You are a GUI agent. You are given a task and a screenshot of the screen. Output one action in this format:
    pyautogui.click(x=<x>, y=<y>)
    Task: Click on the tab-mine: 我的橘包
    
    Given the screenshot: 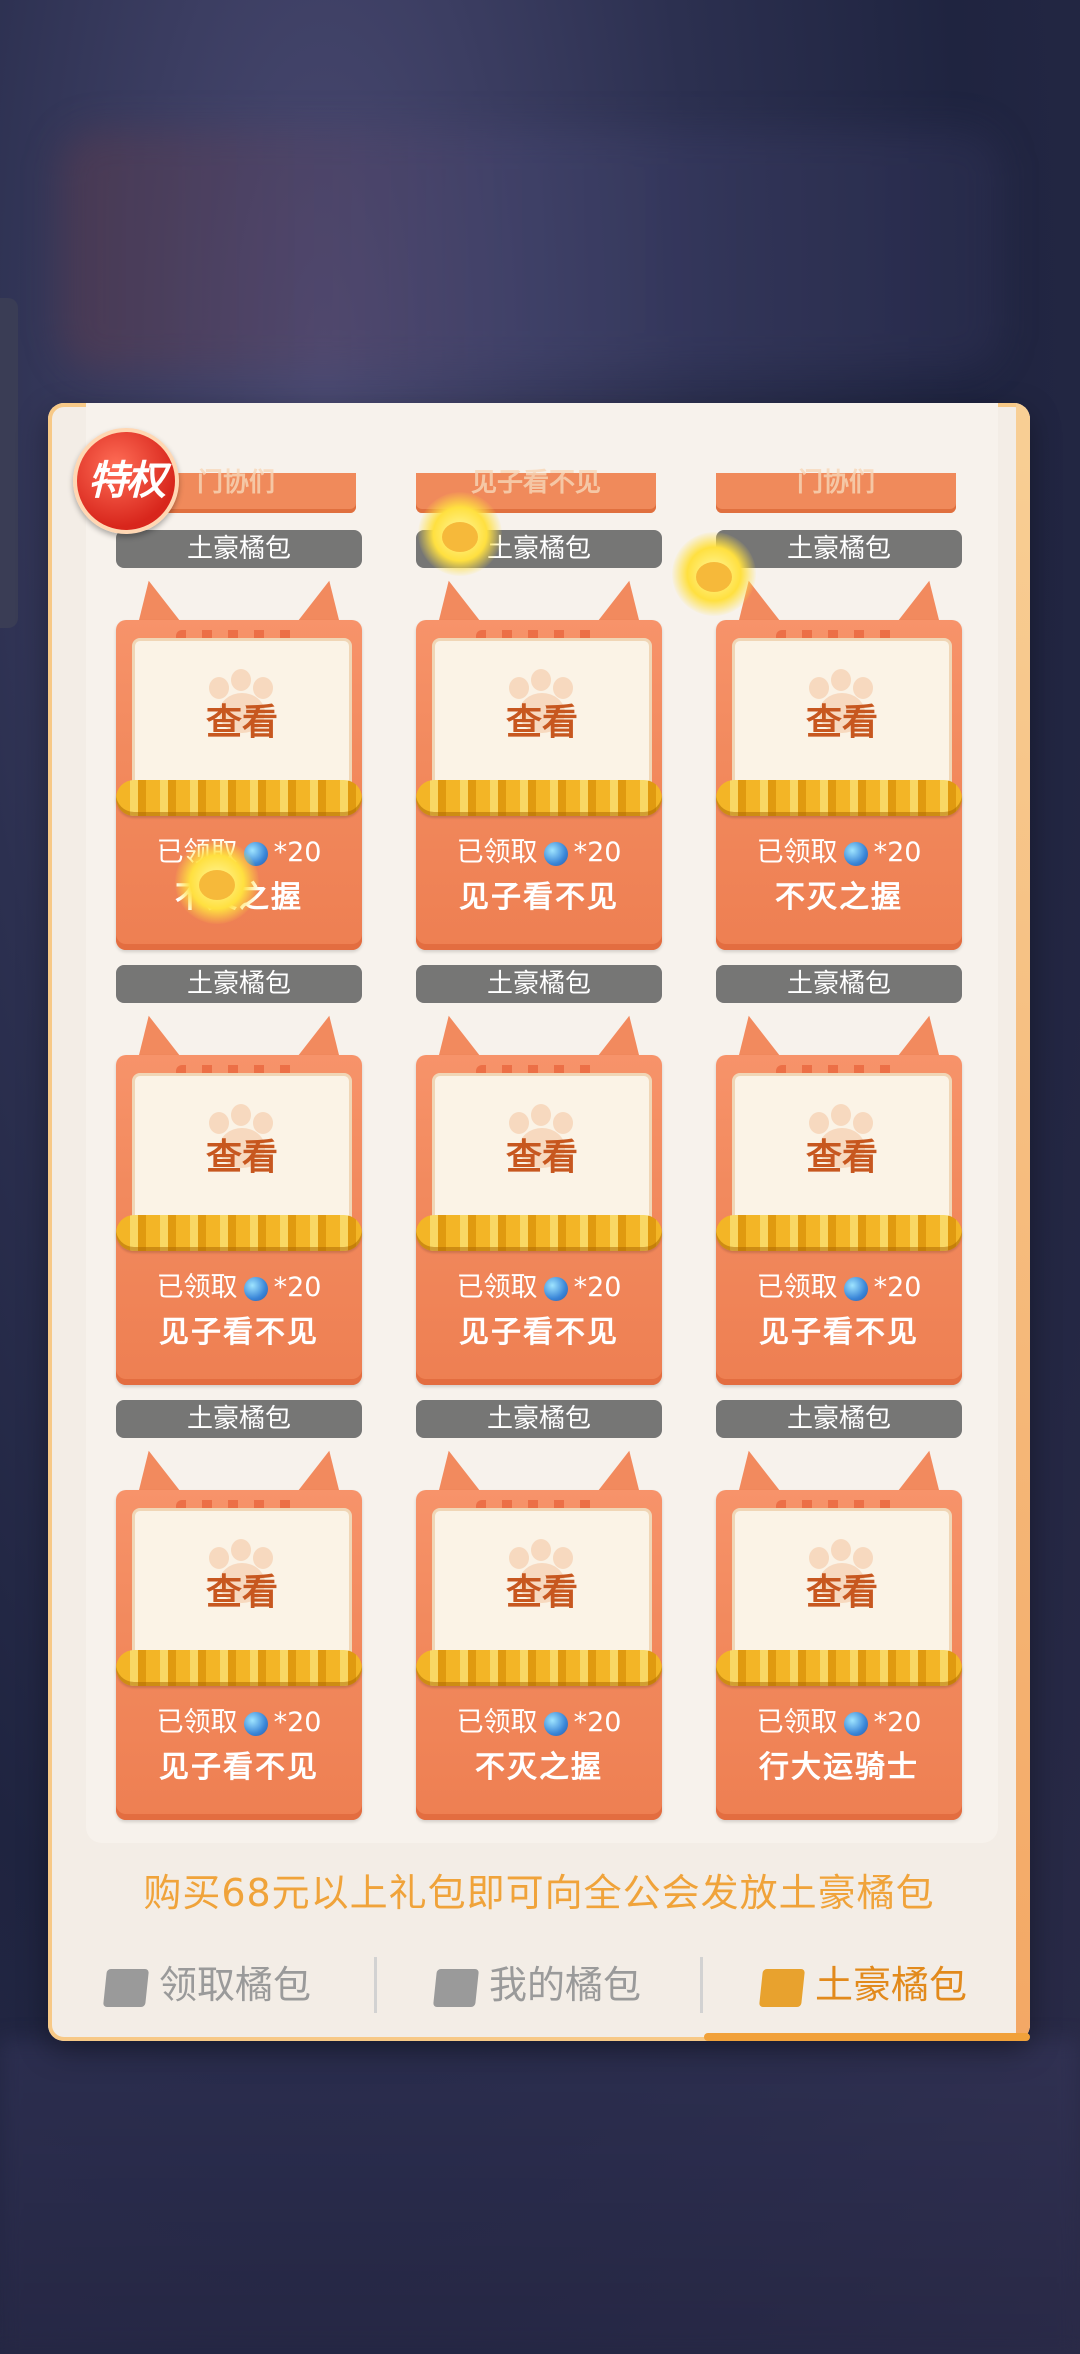 What is the action you would take?
    pyautogui.click(x=538, y=1985)
    